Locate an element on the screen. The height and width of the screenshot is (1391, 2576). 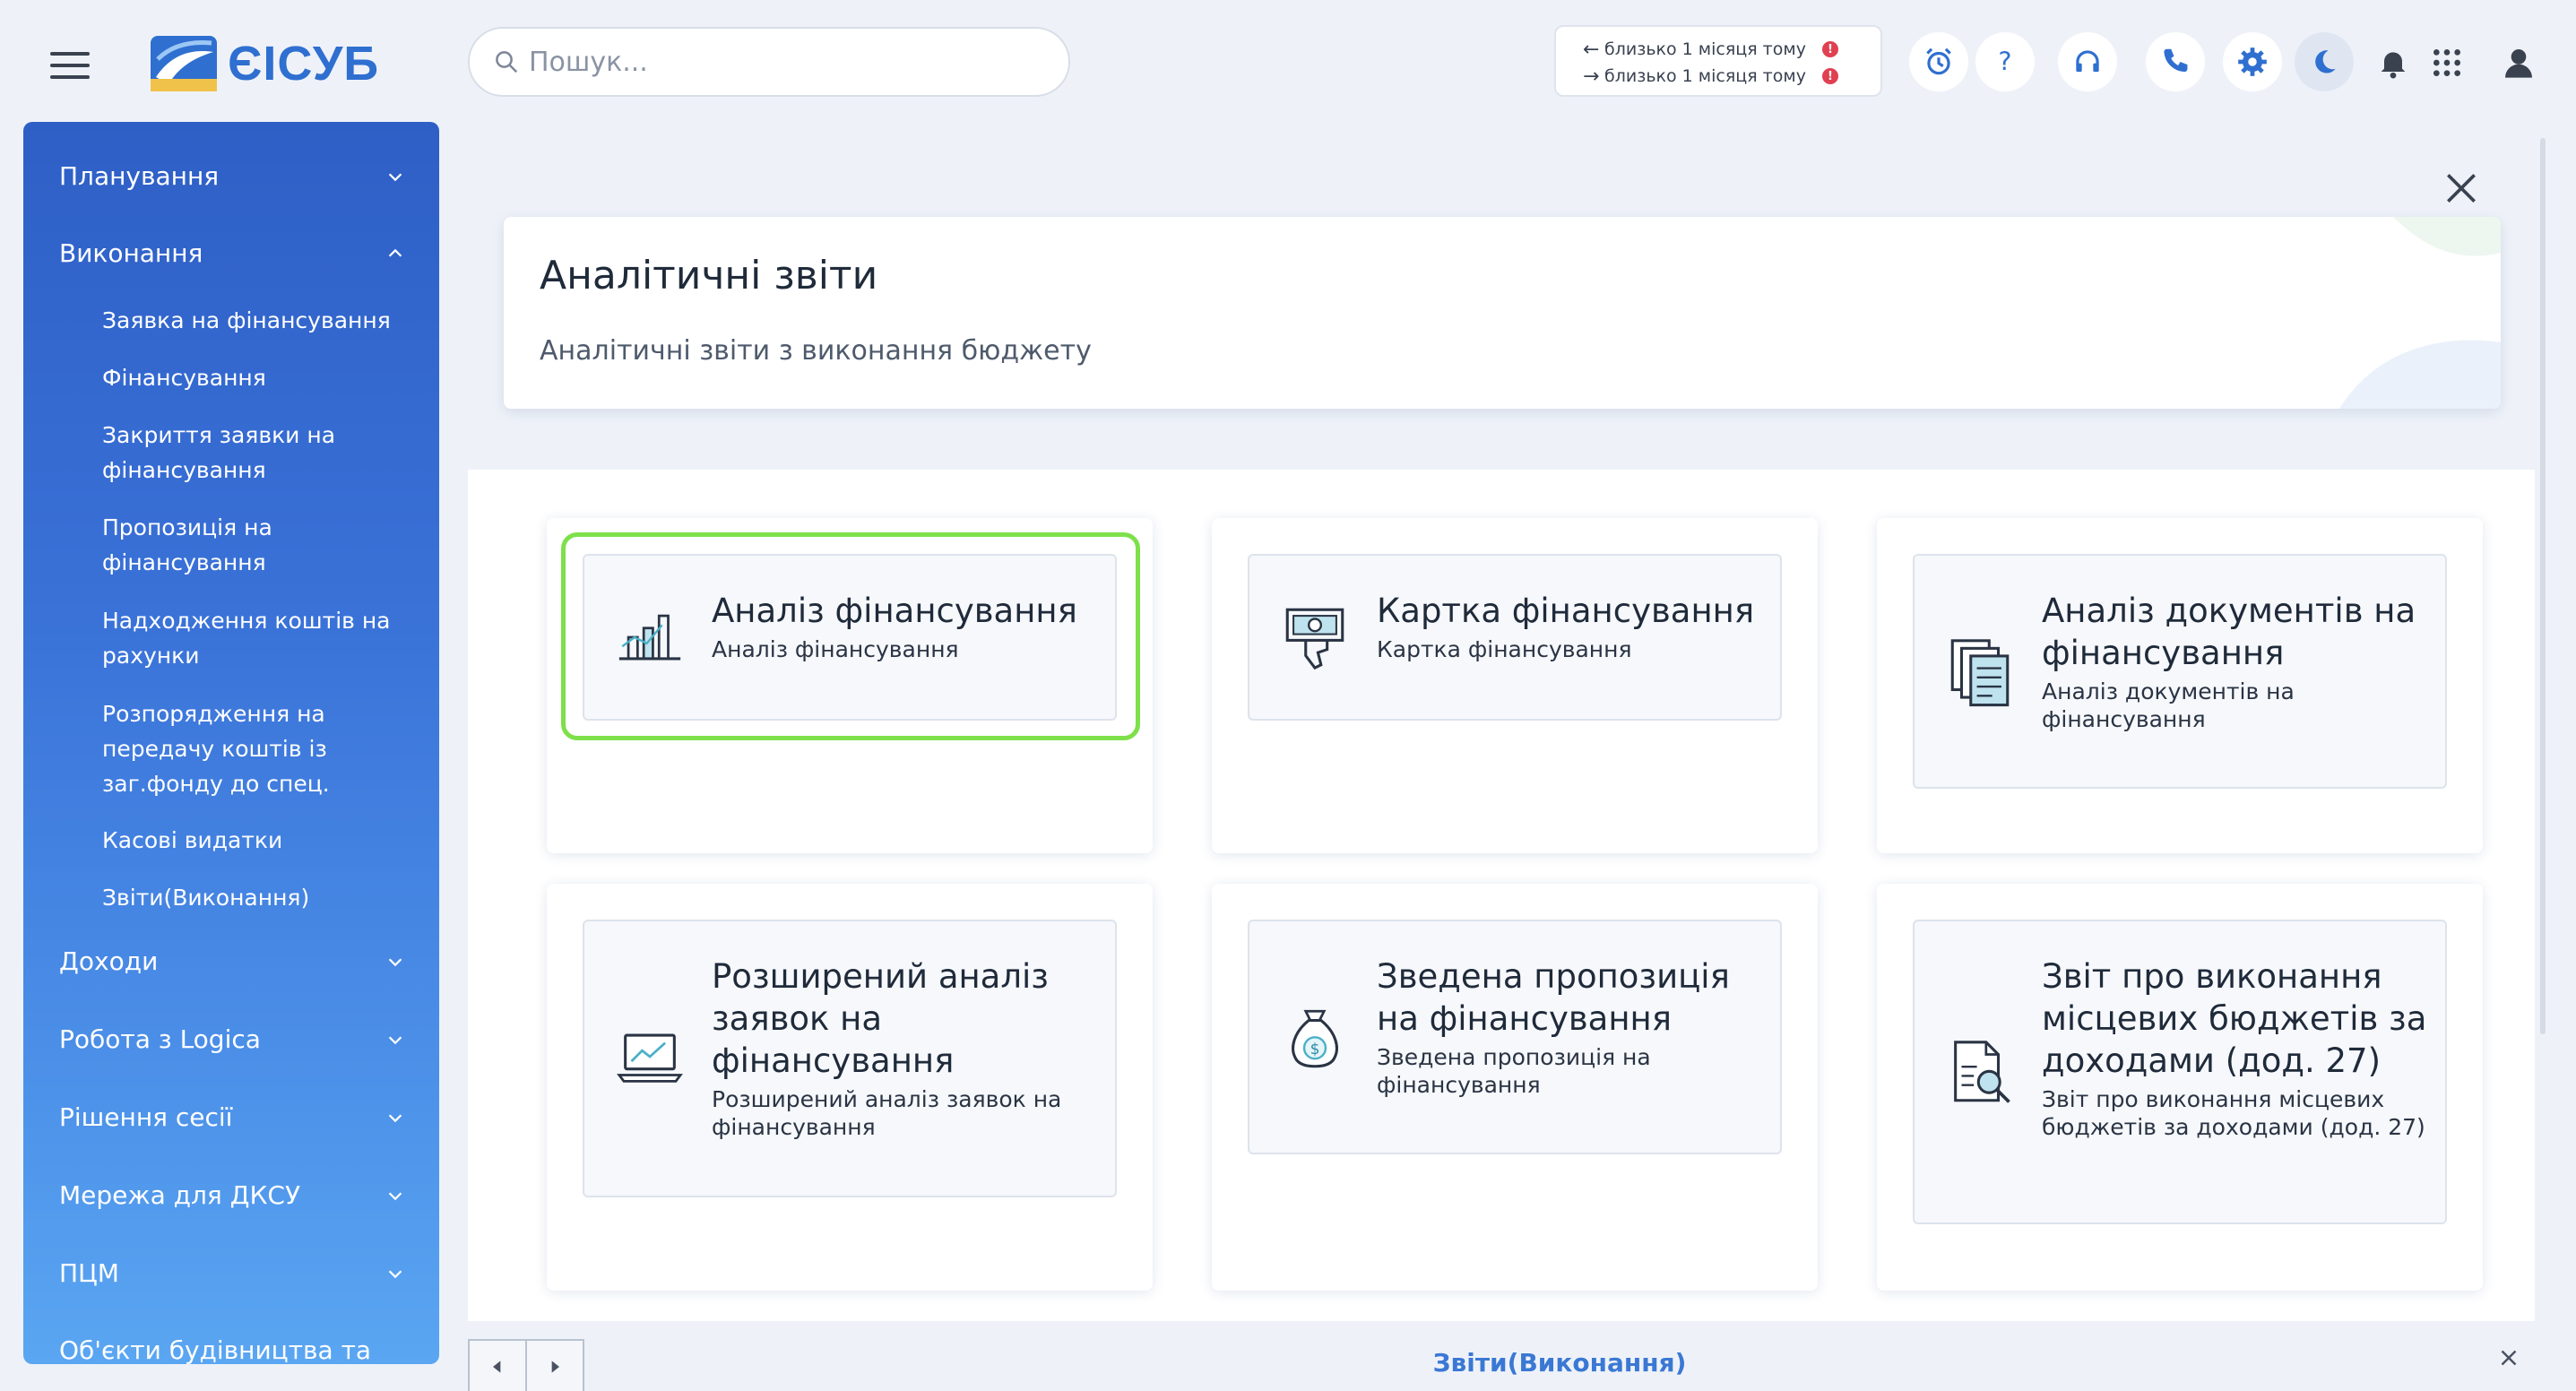
sidebar-item-label: Планування is located at coordinates (139, 175).